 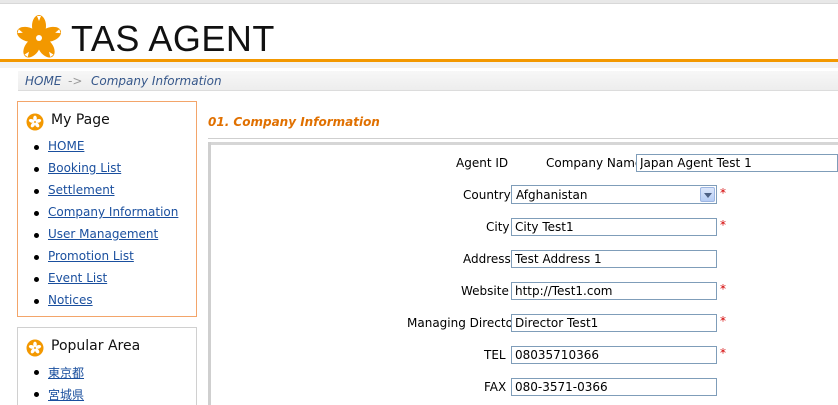 What do you see at coordinates (737, 163) in the screenshot?
I see `company-name-field` at bounding box center [737, 163].